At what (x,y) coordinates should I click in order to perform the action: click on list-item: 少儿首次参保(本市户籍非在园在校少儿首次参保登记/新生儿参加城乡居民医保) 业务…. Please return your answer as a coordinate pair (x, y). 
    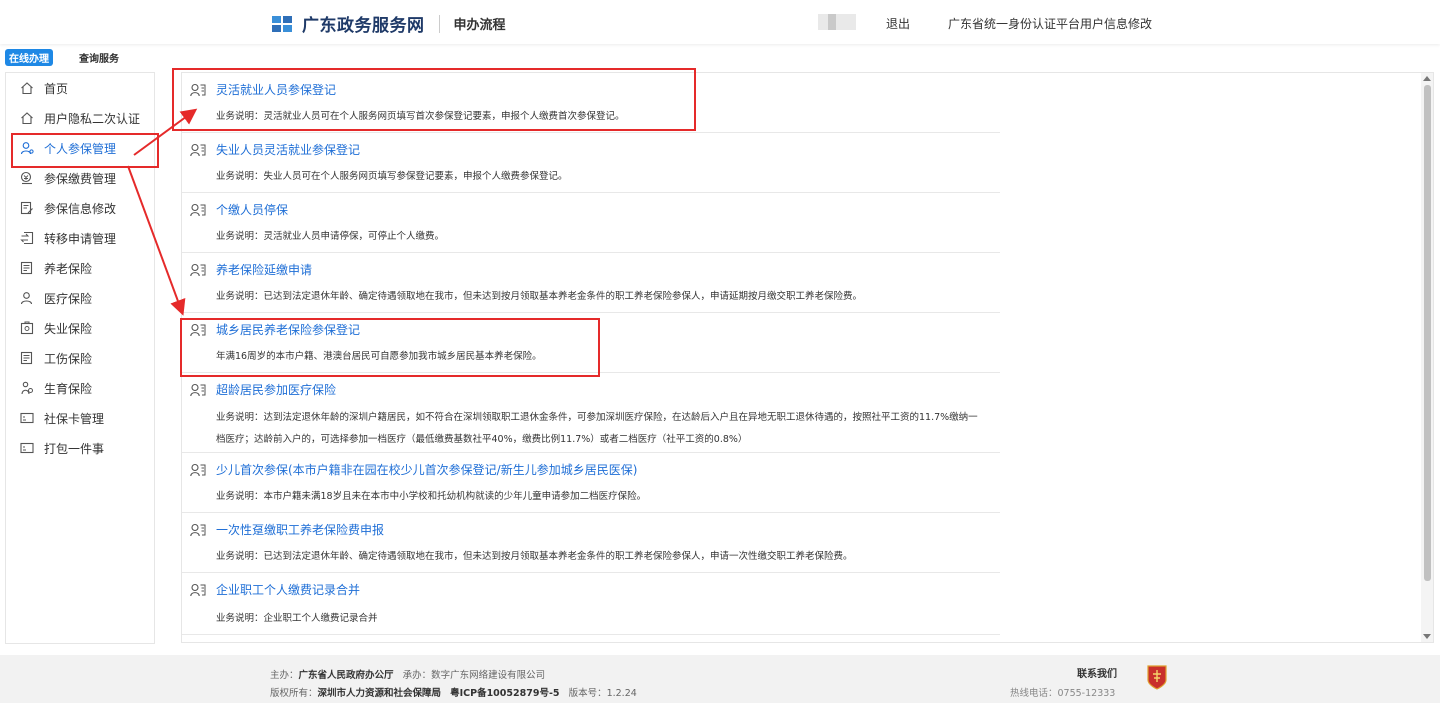
    Looking at the image, I should click on (591, 483).